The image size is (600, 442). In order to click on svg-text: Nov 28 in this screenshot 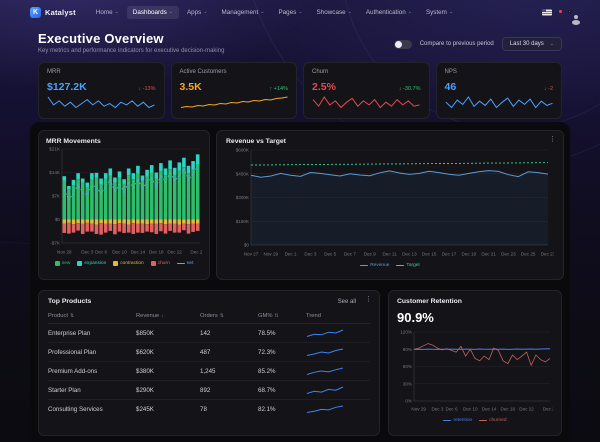, I will do `click(64, 252)`.